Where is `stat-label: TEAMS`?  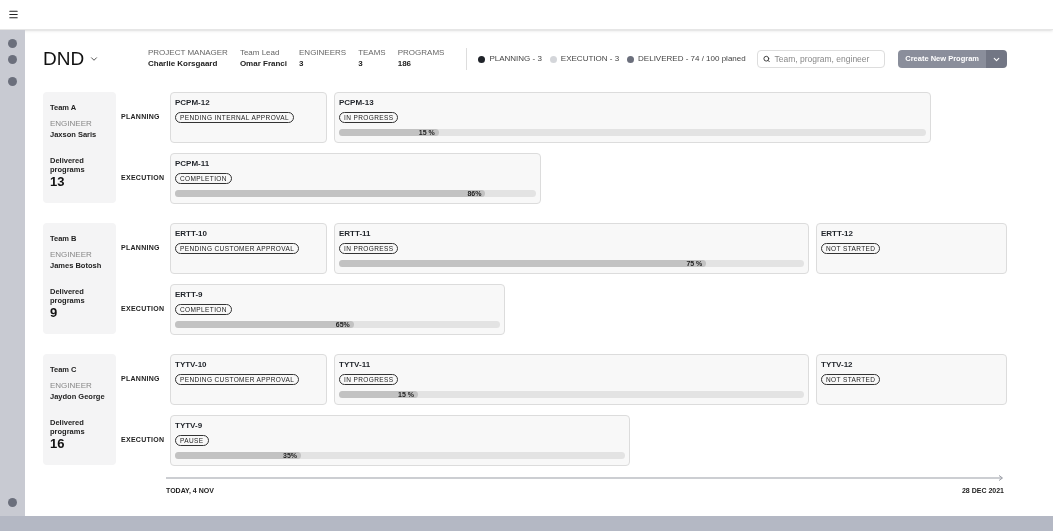
stat-label: TEAMS is located at coordinates (372, 52).